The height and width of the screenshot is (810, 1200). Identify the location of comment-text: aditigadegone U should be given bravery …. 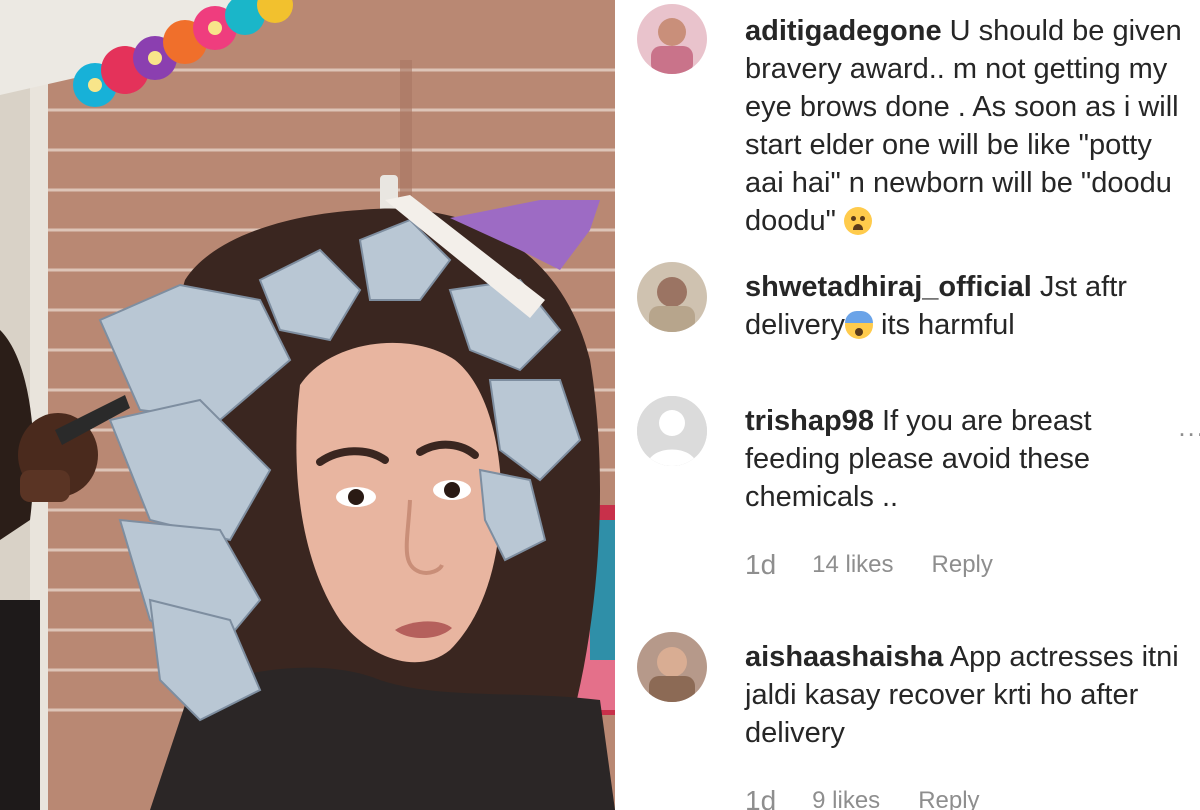
(967, 126).